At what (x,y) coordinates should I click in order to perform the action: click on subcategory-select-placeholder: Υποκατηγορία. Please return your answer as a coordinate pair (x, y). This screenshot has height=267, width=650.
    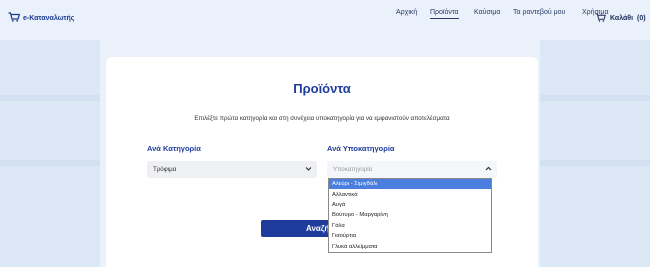
    Looking at the image, I should click on (353, 169).